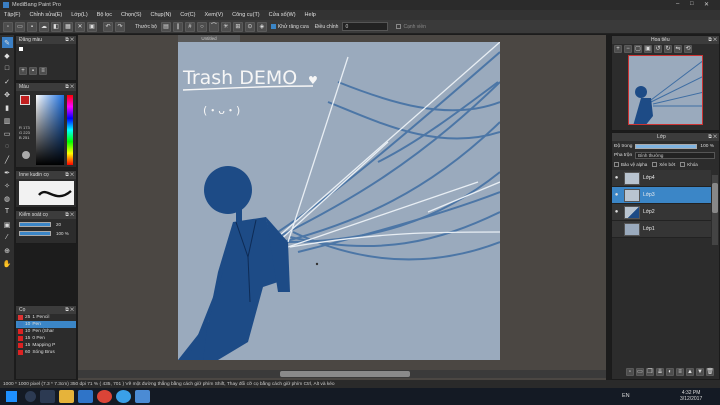 The height and width of the screenshot is (405, 720). What do you see at coordinates (50, 130) in the screenshot?
I see `color-square` at bounding box center [50, 130].